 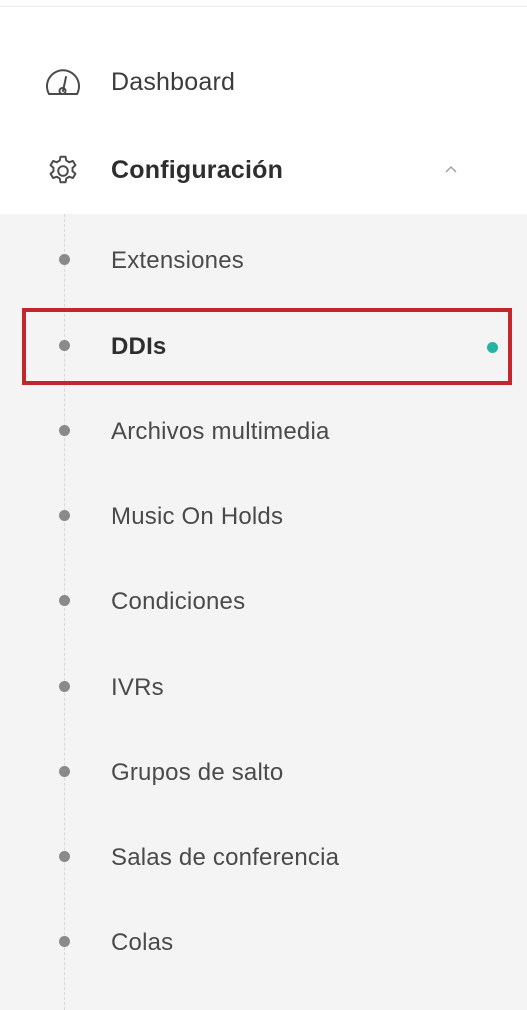 I want to click on submenu-item-grupos-de-salto: Grupos de salto, so click(x=263, y=774).